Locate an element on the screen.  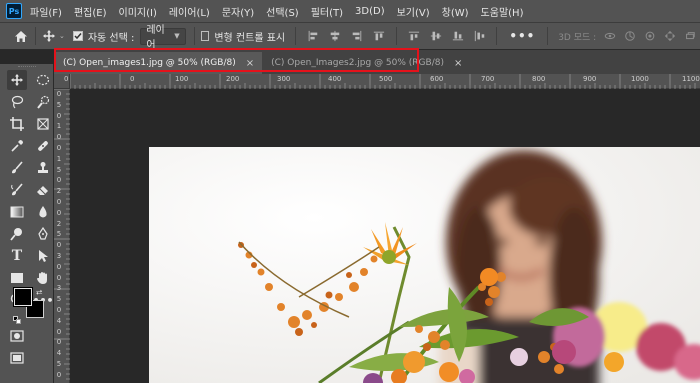
frame-icon is located at coordinates (43, 124).